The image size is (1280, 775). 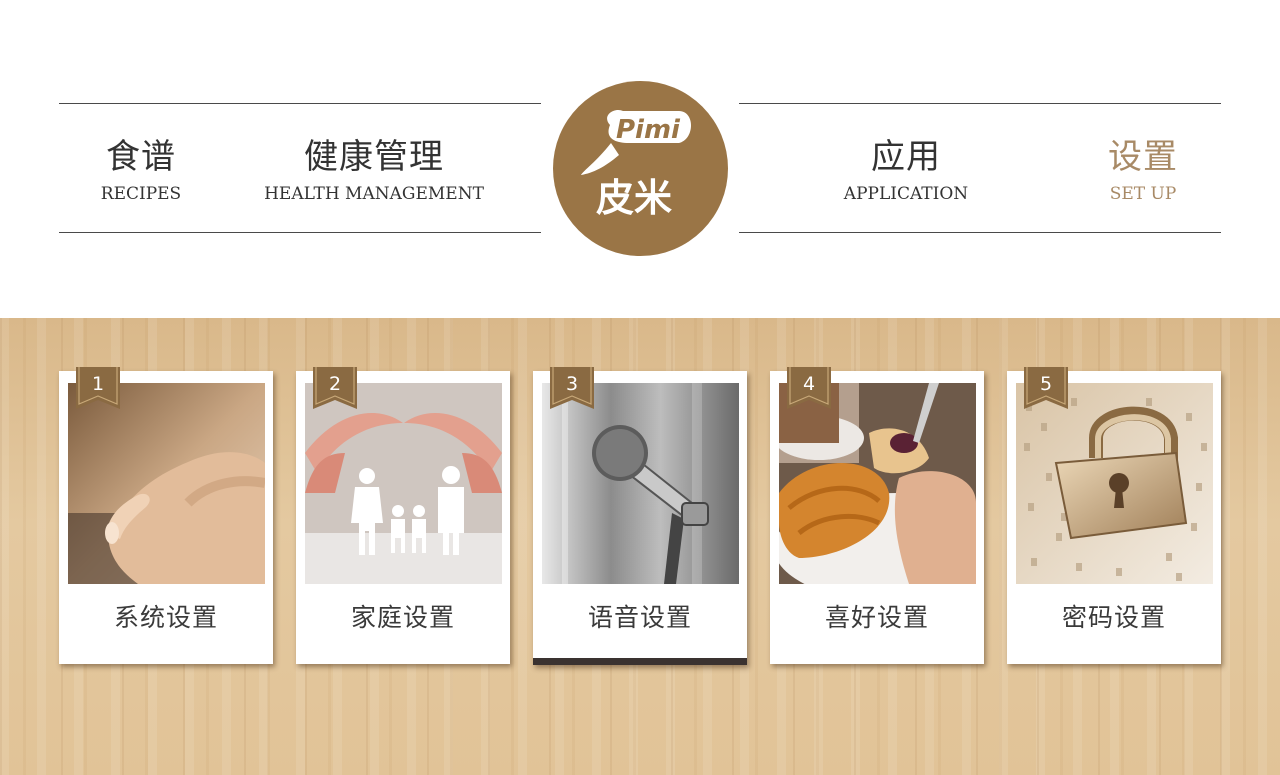 I want to click on nav-recipes: 食谱 RECIPES, so click(x=141, y=171).